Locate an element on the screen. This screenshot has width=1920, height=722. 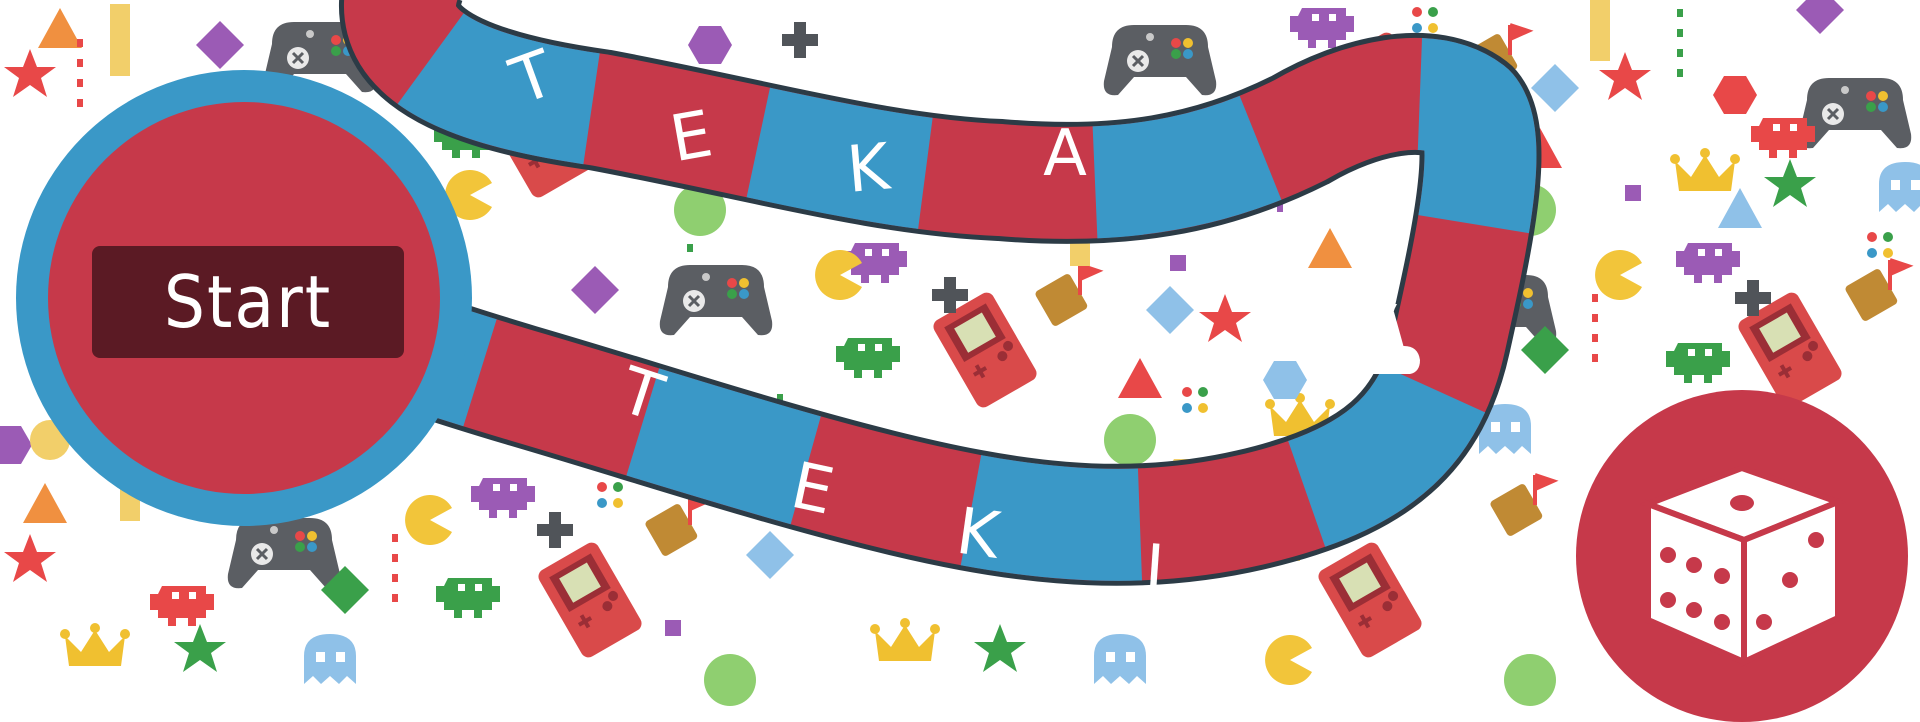
track-letter: I is located at coordinates (1154, 568).